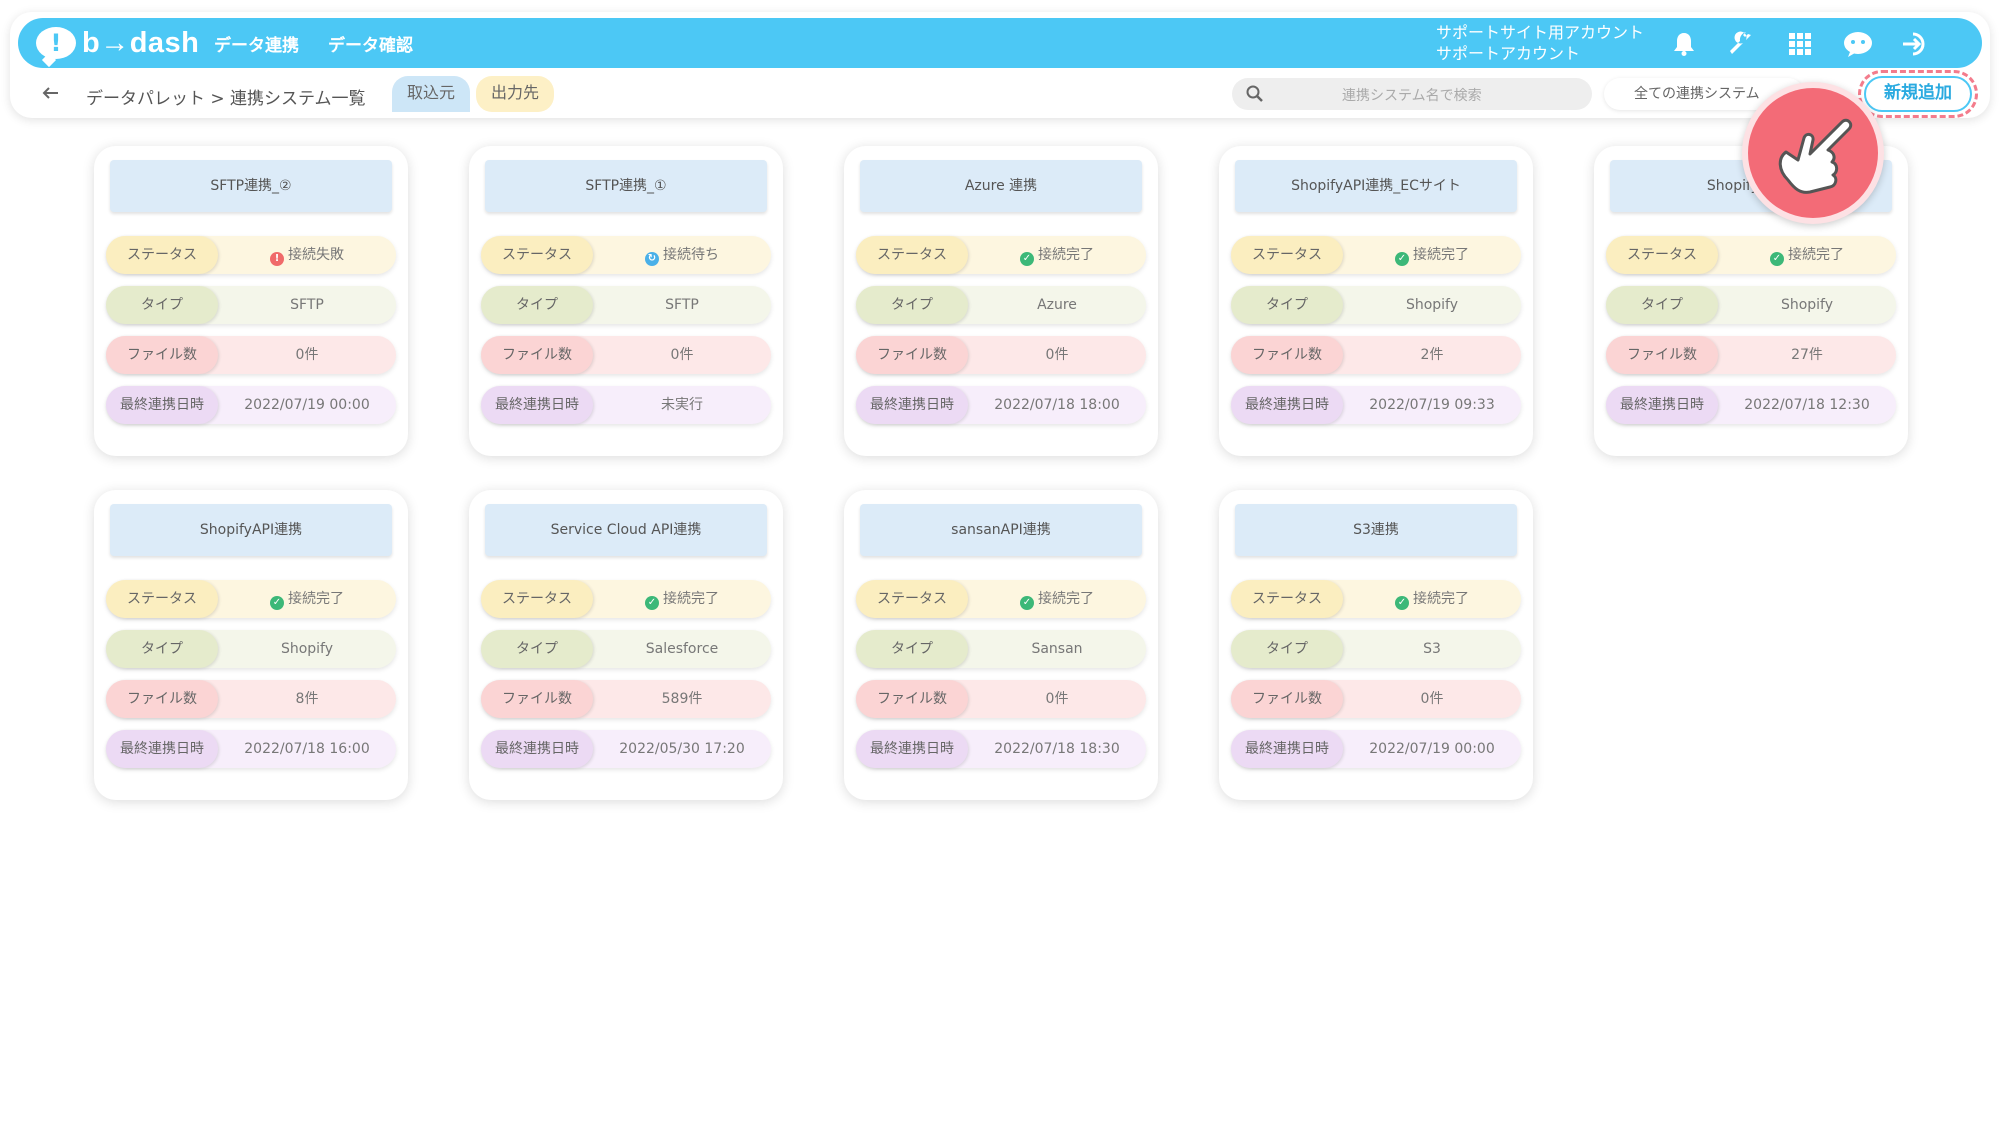 This screenshot has width=2000, height=1125. Describe the element at coordinates (626, 186) in the screenshot. I see `card-title: SFTP連携_①` at that location.